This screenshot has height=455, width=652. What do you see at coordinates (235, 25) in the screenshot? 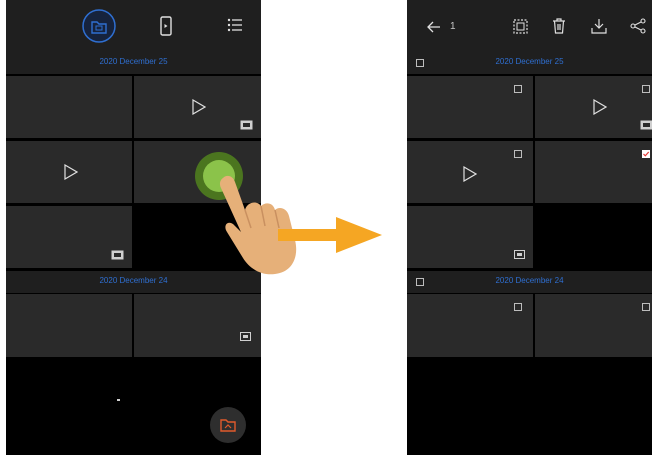
I see `list-icon` at bounding box center [235, 25].